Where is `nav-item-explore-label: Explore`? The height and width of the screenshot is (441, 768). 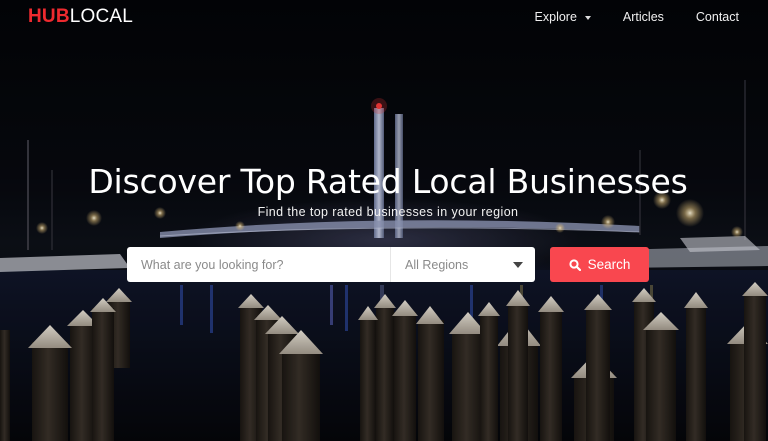
nav-item-explore-label: Explore is located at coordinates (555, 17).